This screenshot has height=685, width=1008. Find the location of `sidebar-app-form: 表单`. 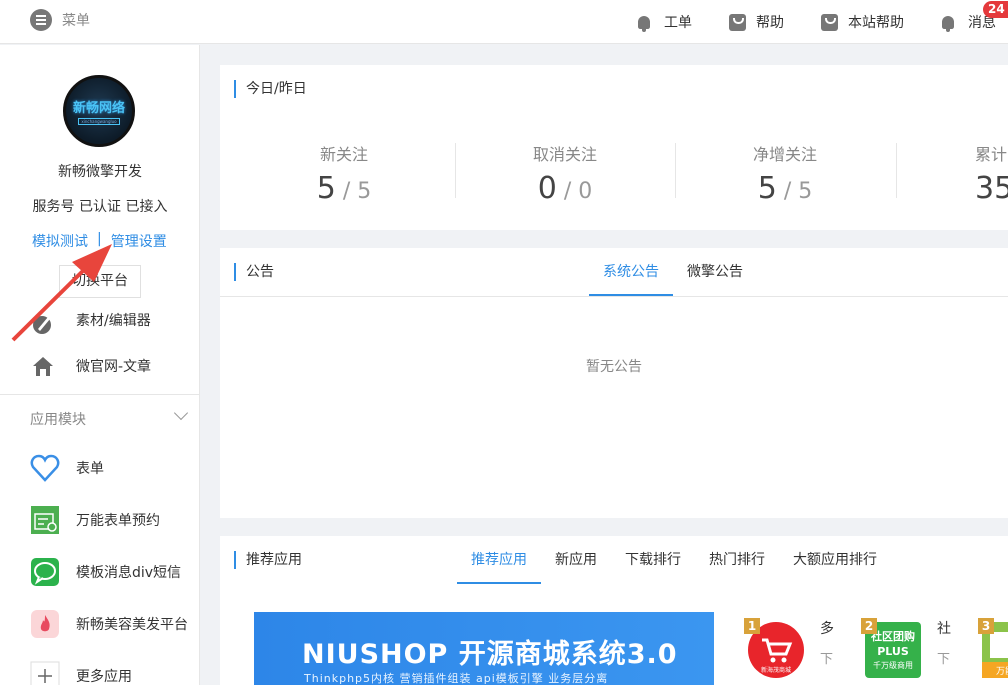

sidebar-app-form: 表单 is located at coordinates (100, 468).